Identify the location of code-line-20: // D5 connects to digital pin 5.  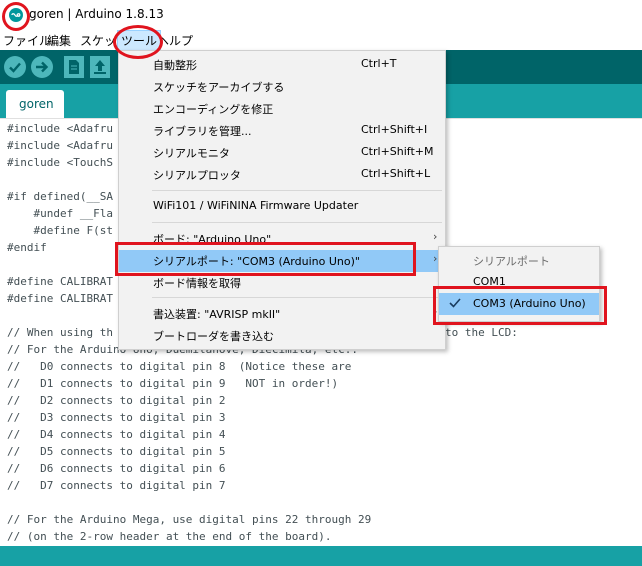
(116, 451).